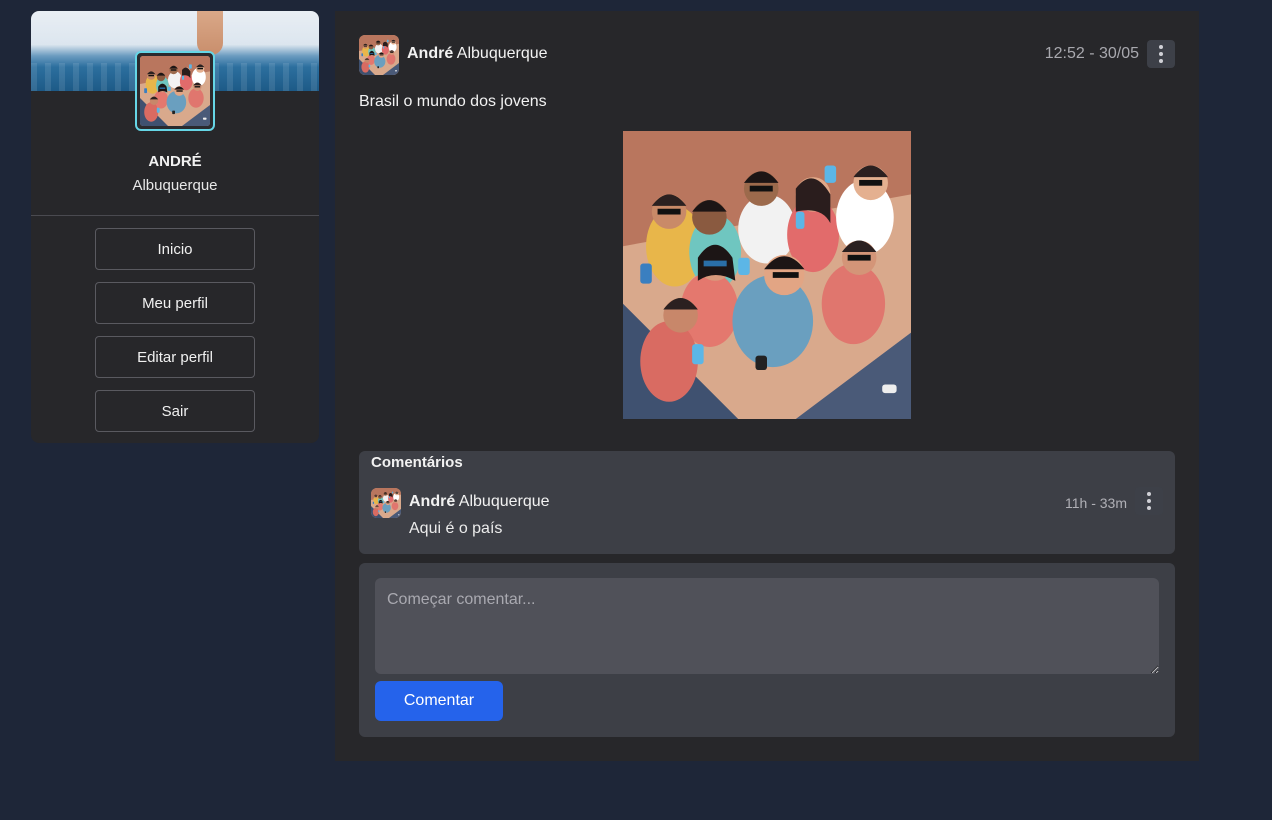  What do you see at coordinates (456, 528) in the screenshot?
I see `comment-text: Aqui é o país` at bounding box center [456, 528].